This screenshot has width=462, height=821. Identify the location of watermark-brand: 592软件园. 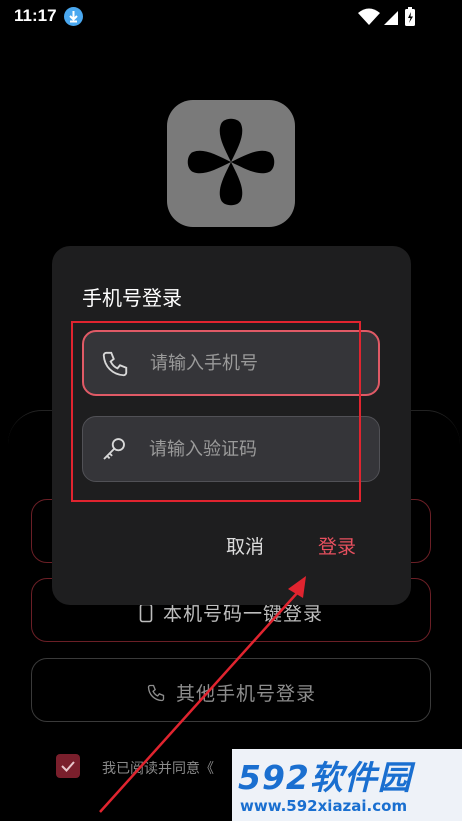
(325, 777).